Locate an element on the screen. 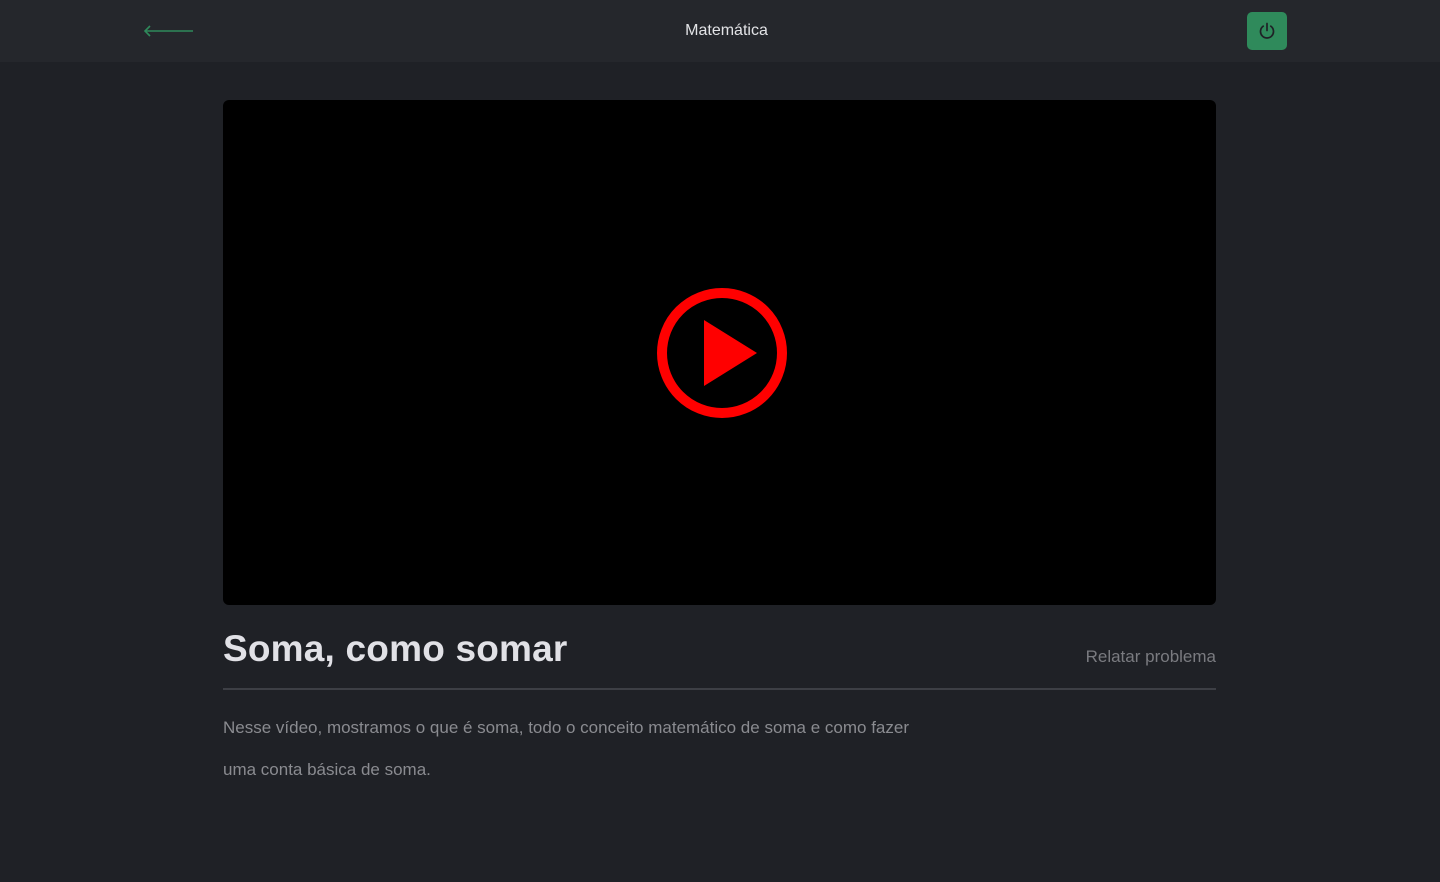 The width and height of the screenshot is (1440, 882). power-icon is located at coordinates (1267, 30).